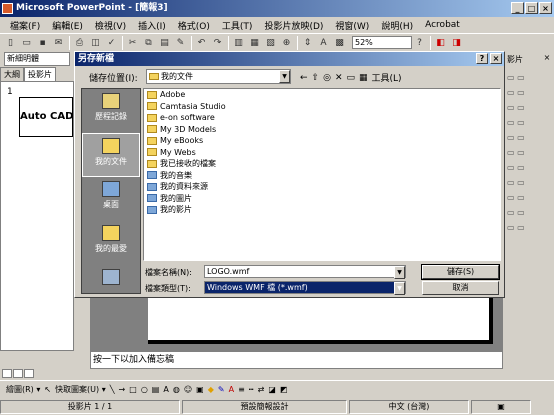 This screenshot has width=554, height=415. What do you see at coordinates (545, 8) in the screenshot?
I see `close-window-button: ×` at bounding box center [545, 8].